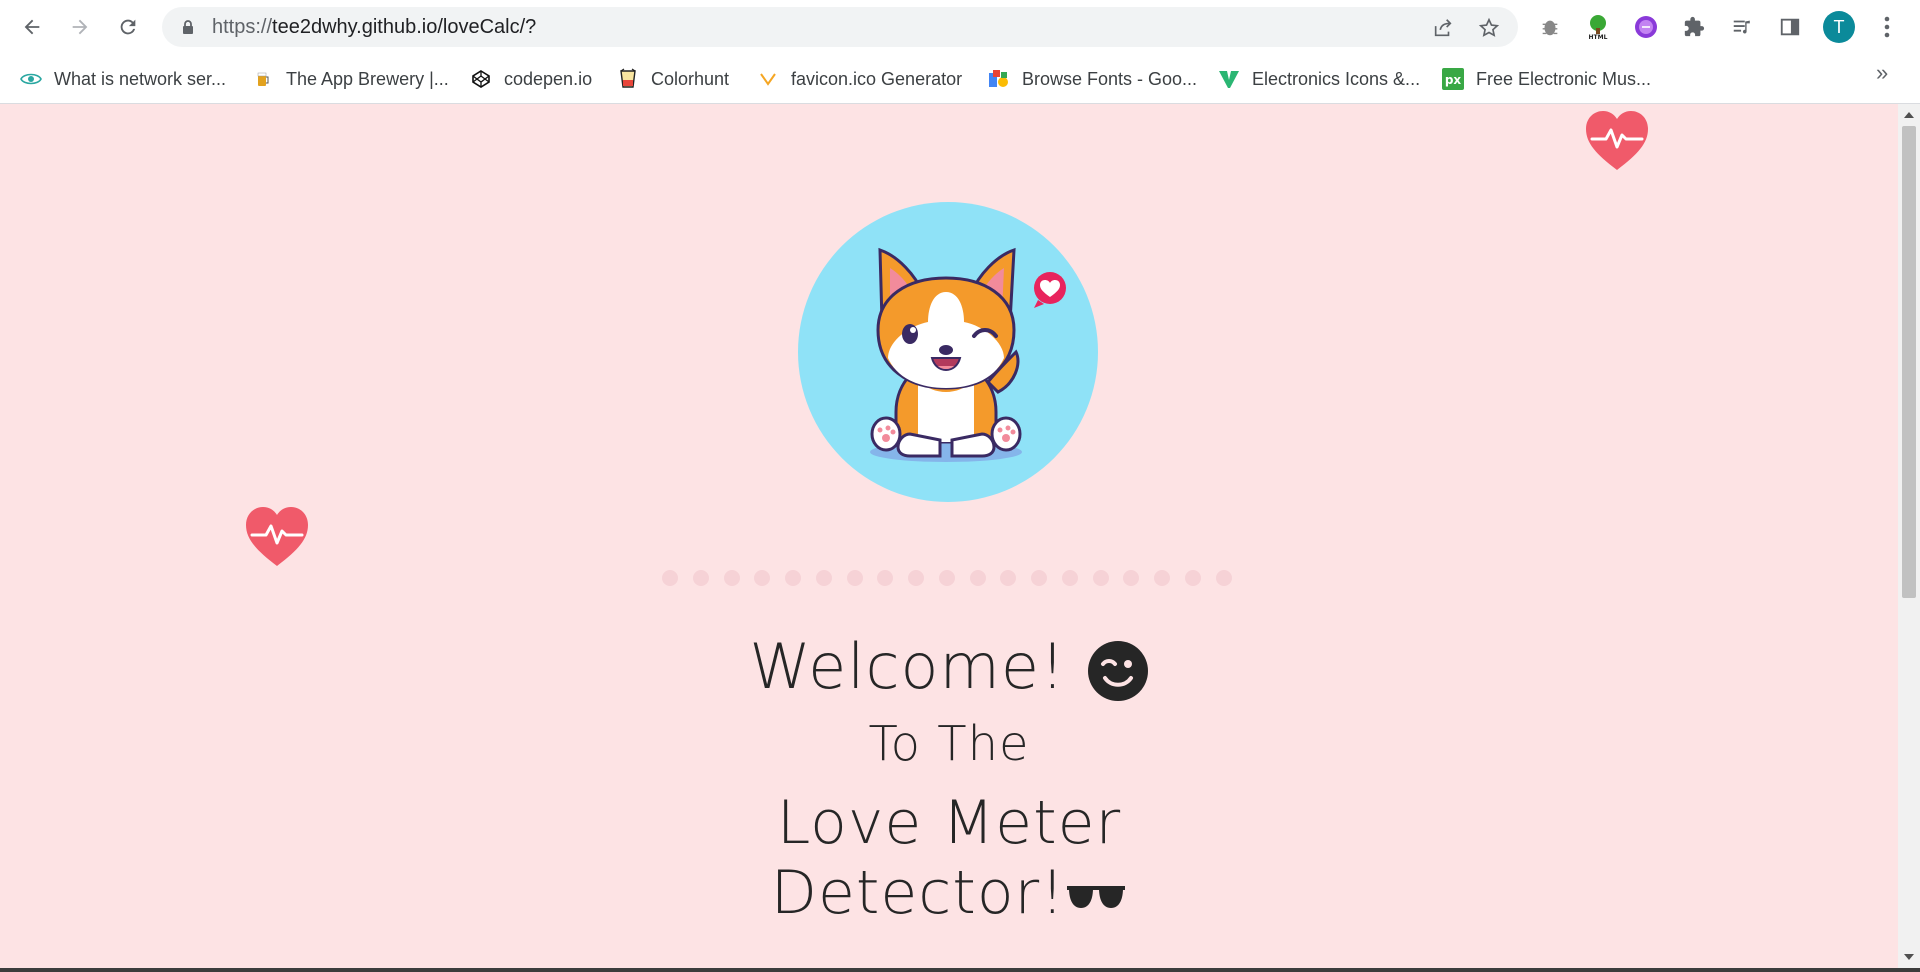 The height and width of the screenshot is (972, 1920). Describe the element at coordinates (374, 27) in the screenshot. I see `url-text: https://tee2dwhy.github.io/loveCalc/?` at that location.